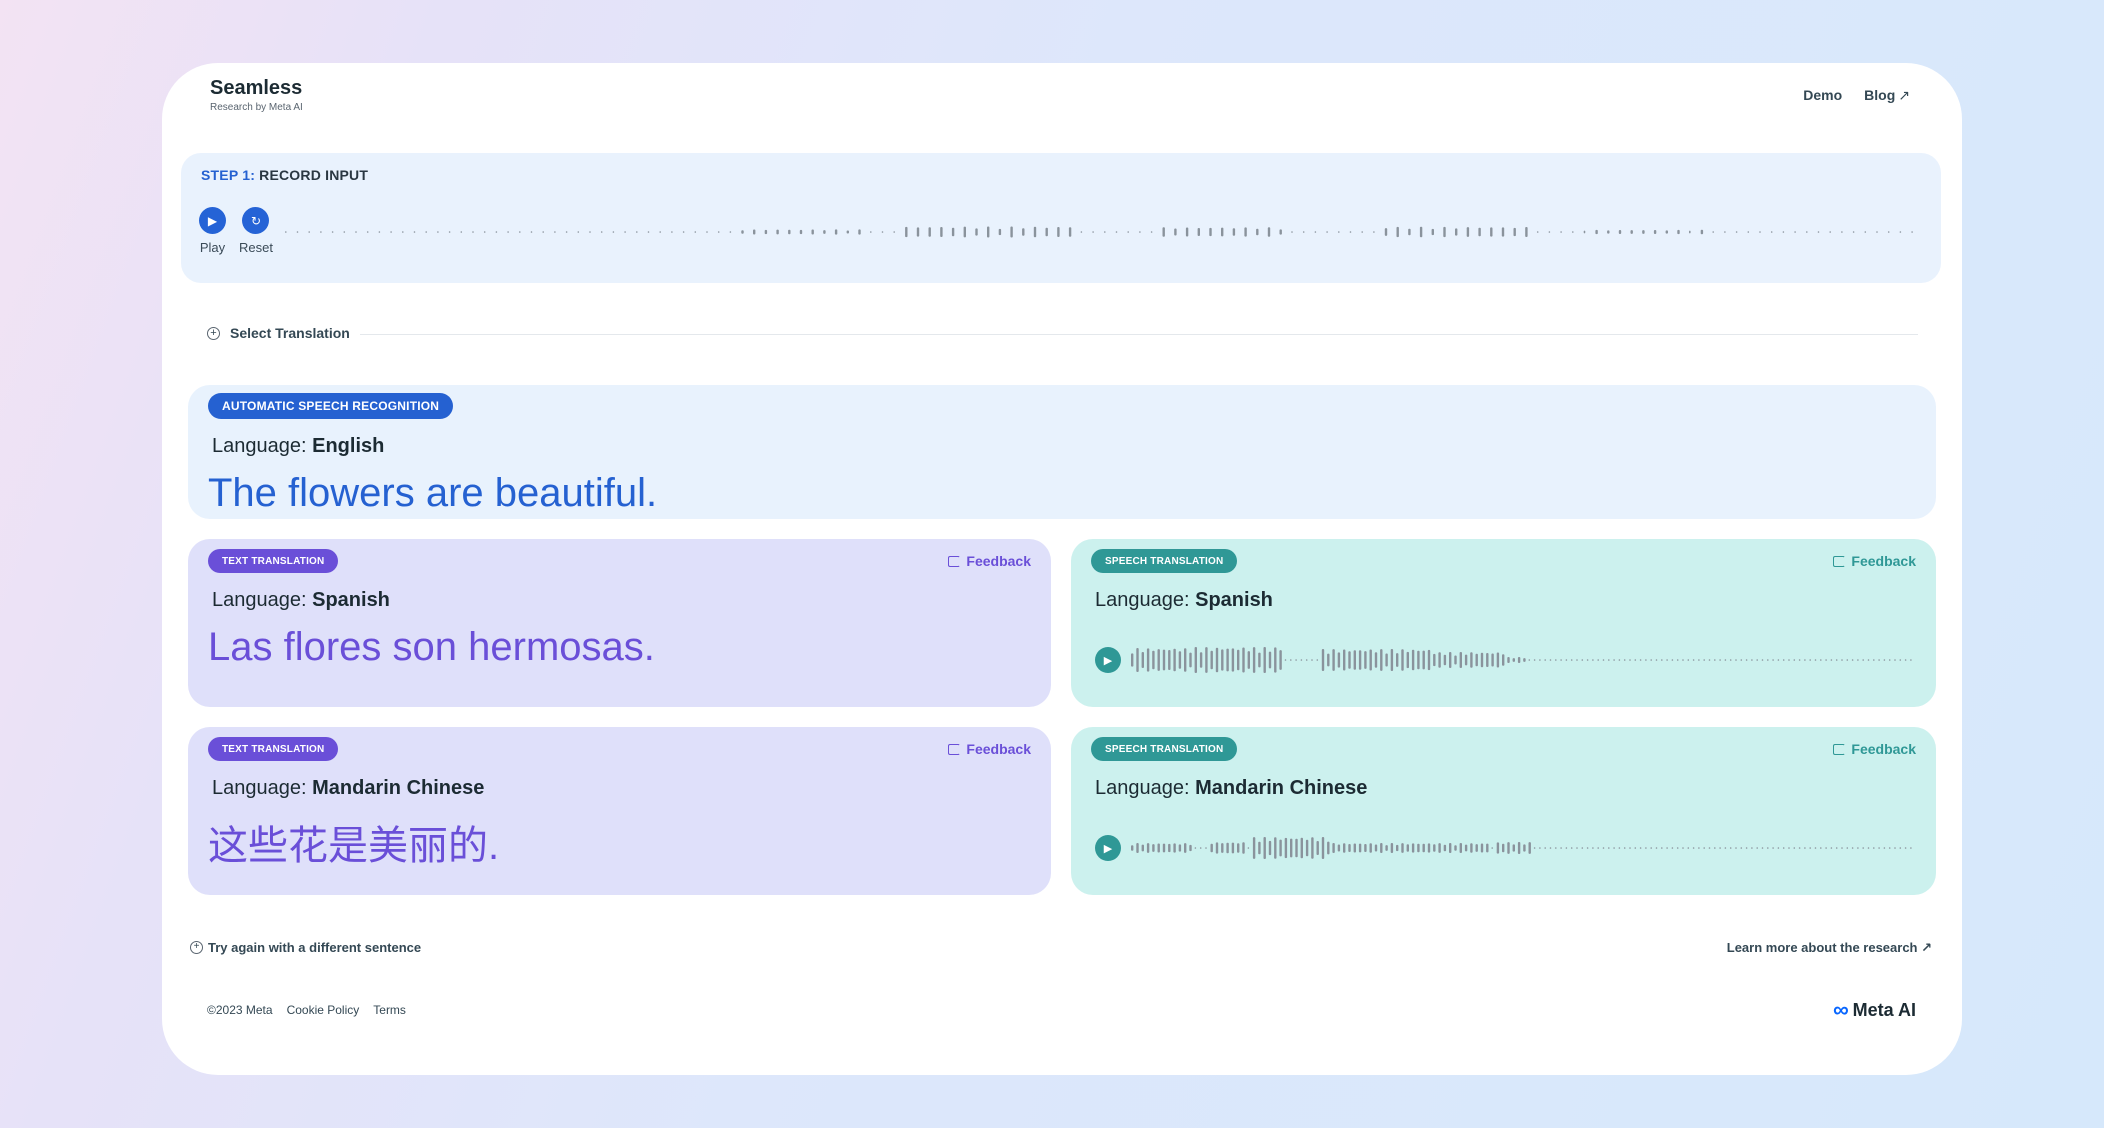  I want to click on select-translation-label: Select Translation, so click(290, 333).